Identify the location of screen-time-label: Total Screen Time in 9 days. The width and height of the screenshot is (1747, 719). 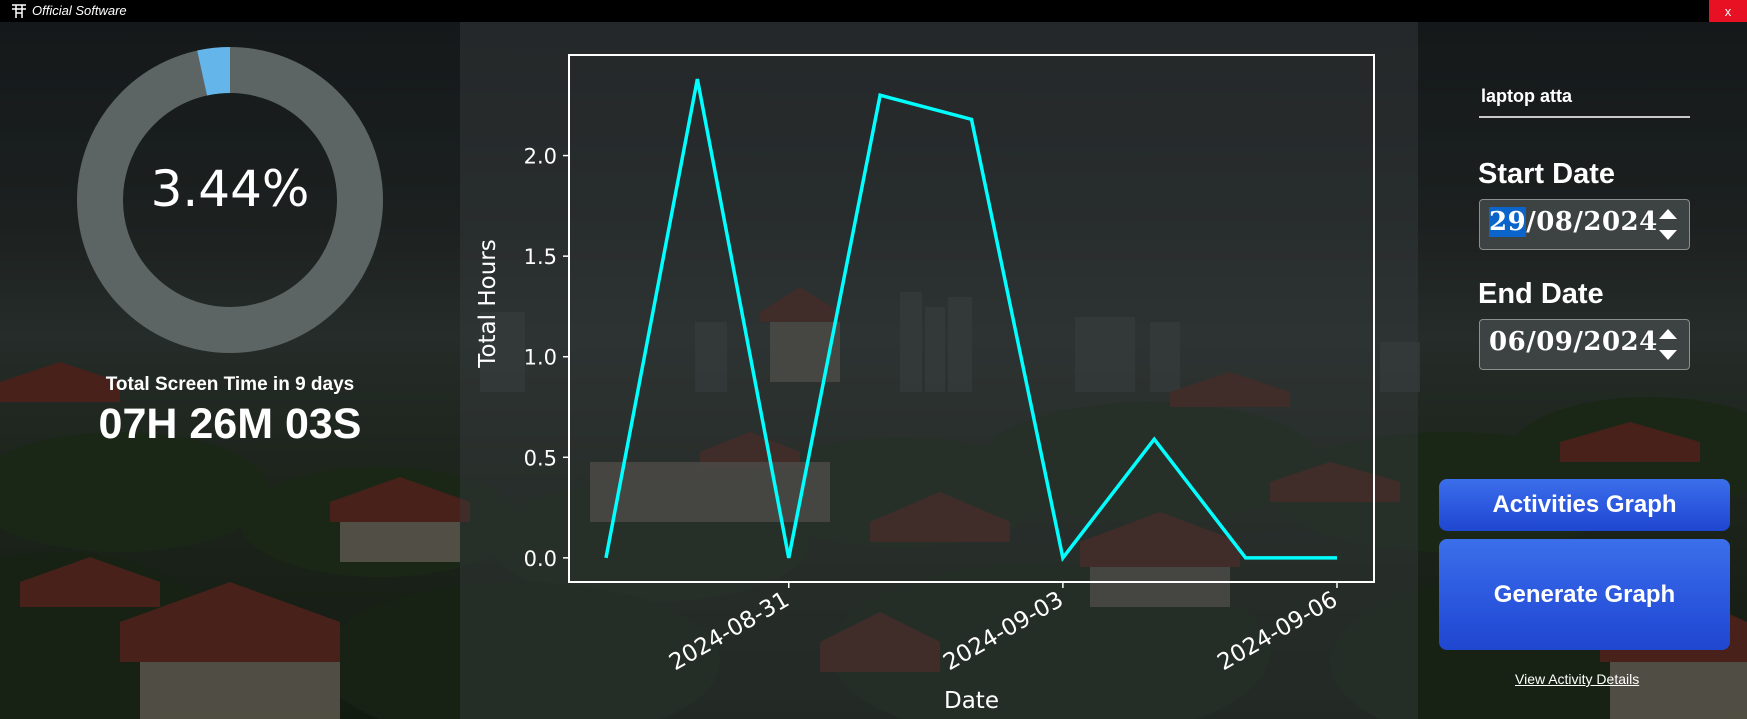
(230, 384).